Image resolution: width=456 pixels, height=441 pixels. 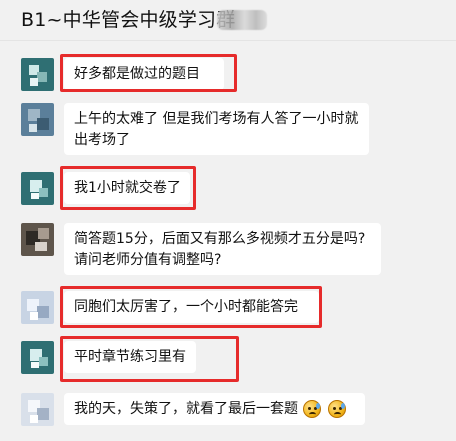 I want to click on message-text: 好多都是做过的题目, so click(x=137, y=74).